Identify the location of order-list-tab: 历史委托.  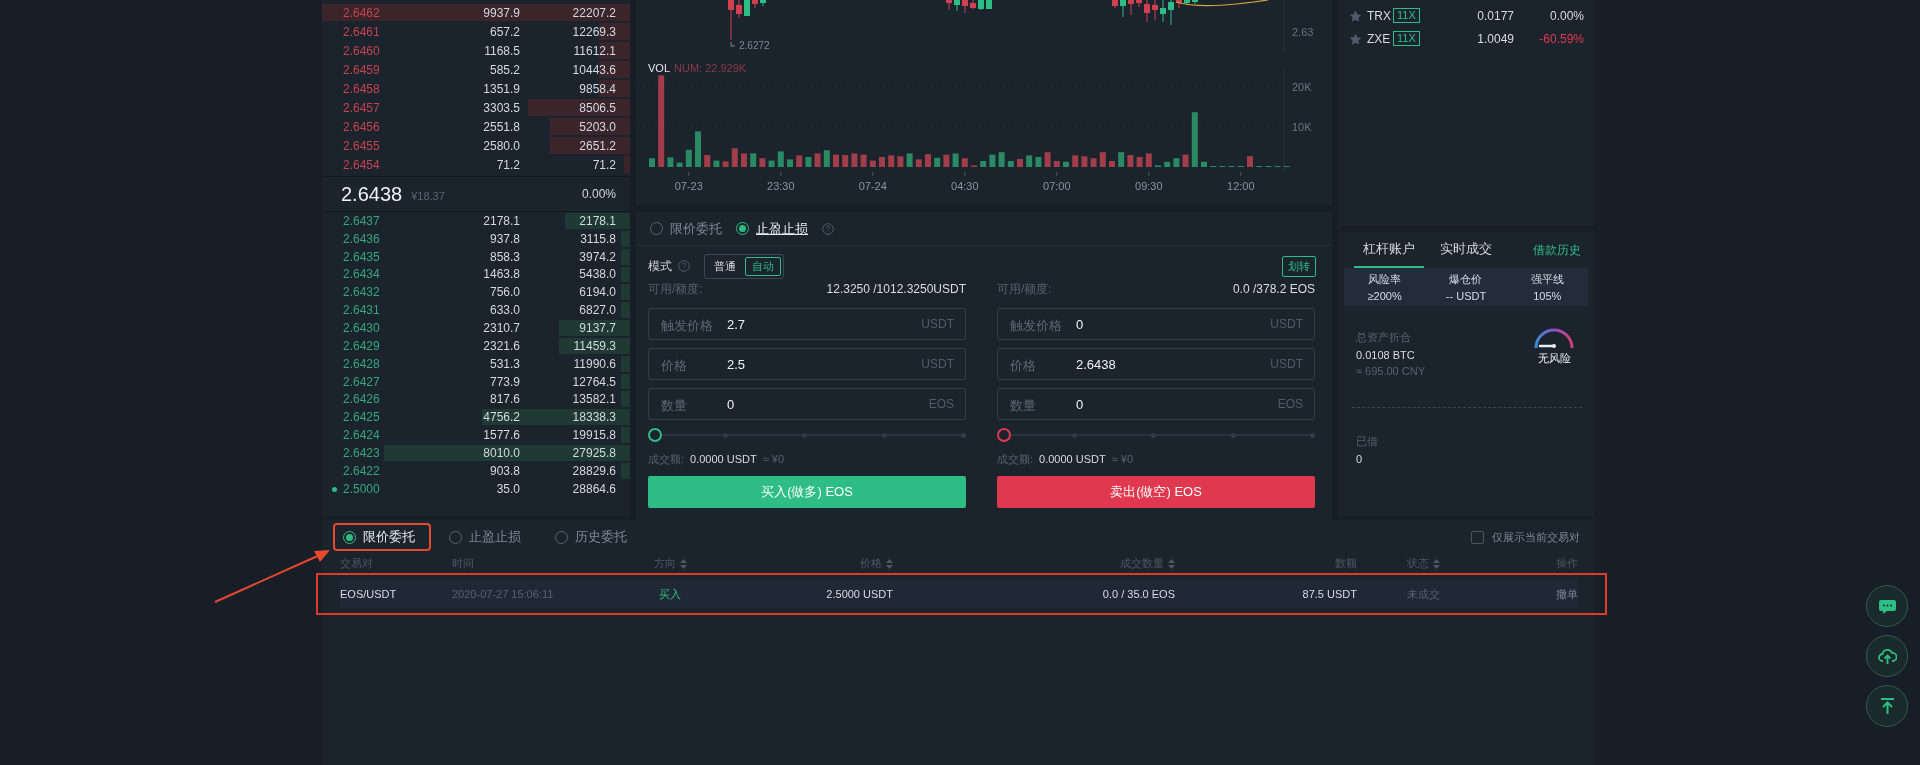
(594, 537).